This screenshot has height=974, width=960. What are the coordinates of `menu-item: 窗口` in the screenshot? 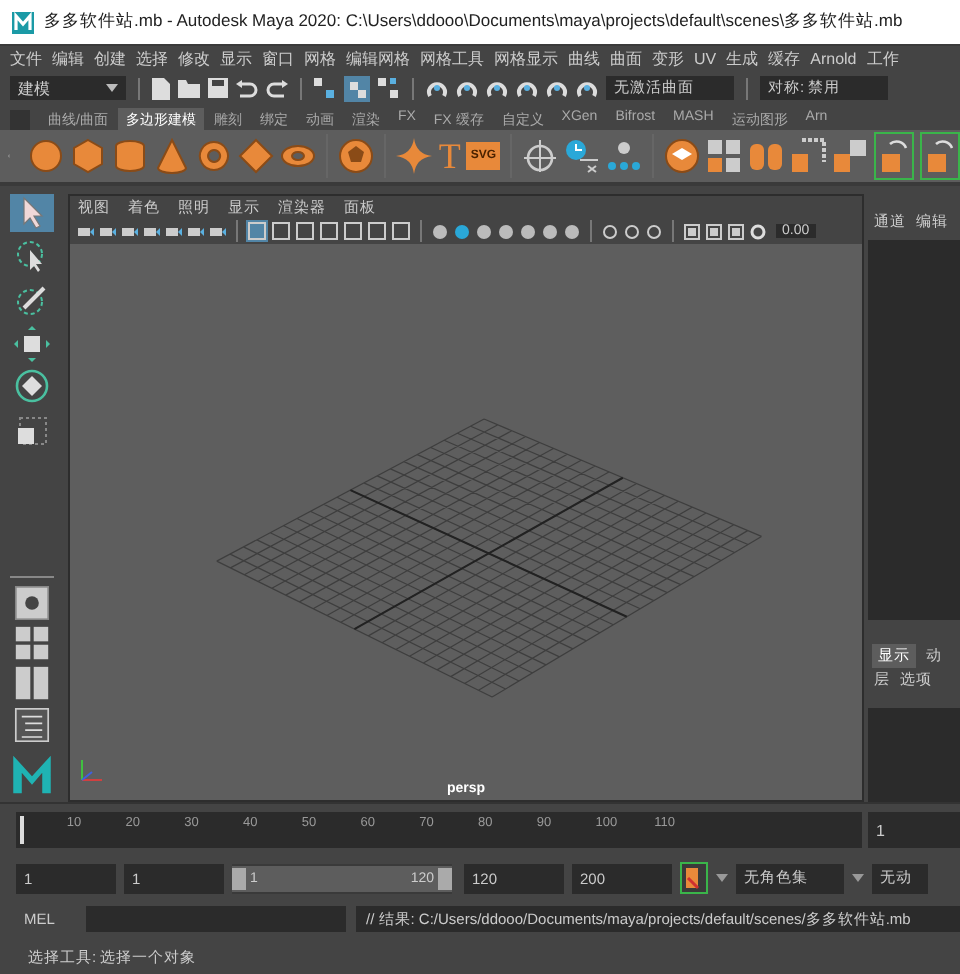 It's located at (278, 58).